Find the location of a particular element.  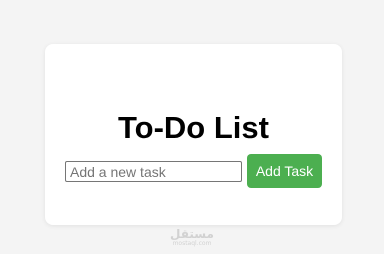

new-task-input is located at coordinates (153, 171).